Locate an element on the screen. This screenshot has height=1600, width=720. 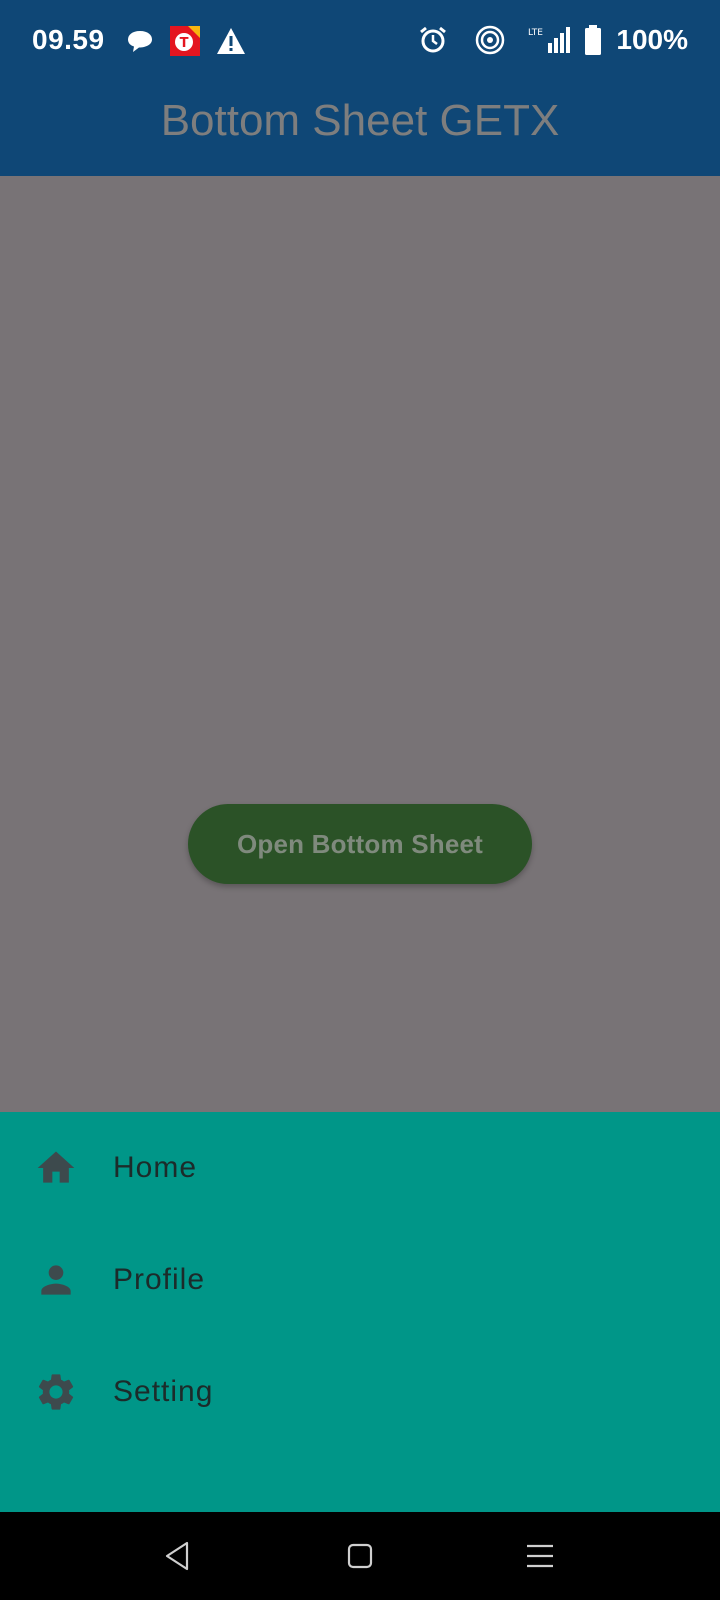
svg-text: T is located at coordinates (184, 43).